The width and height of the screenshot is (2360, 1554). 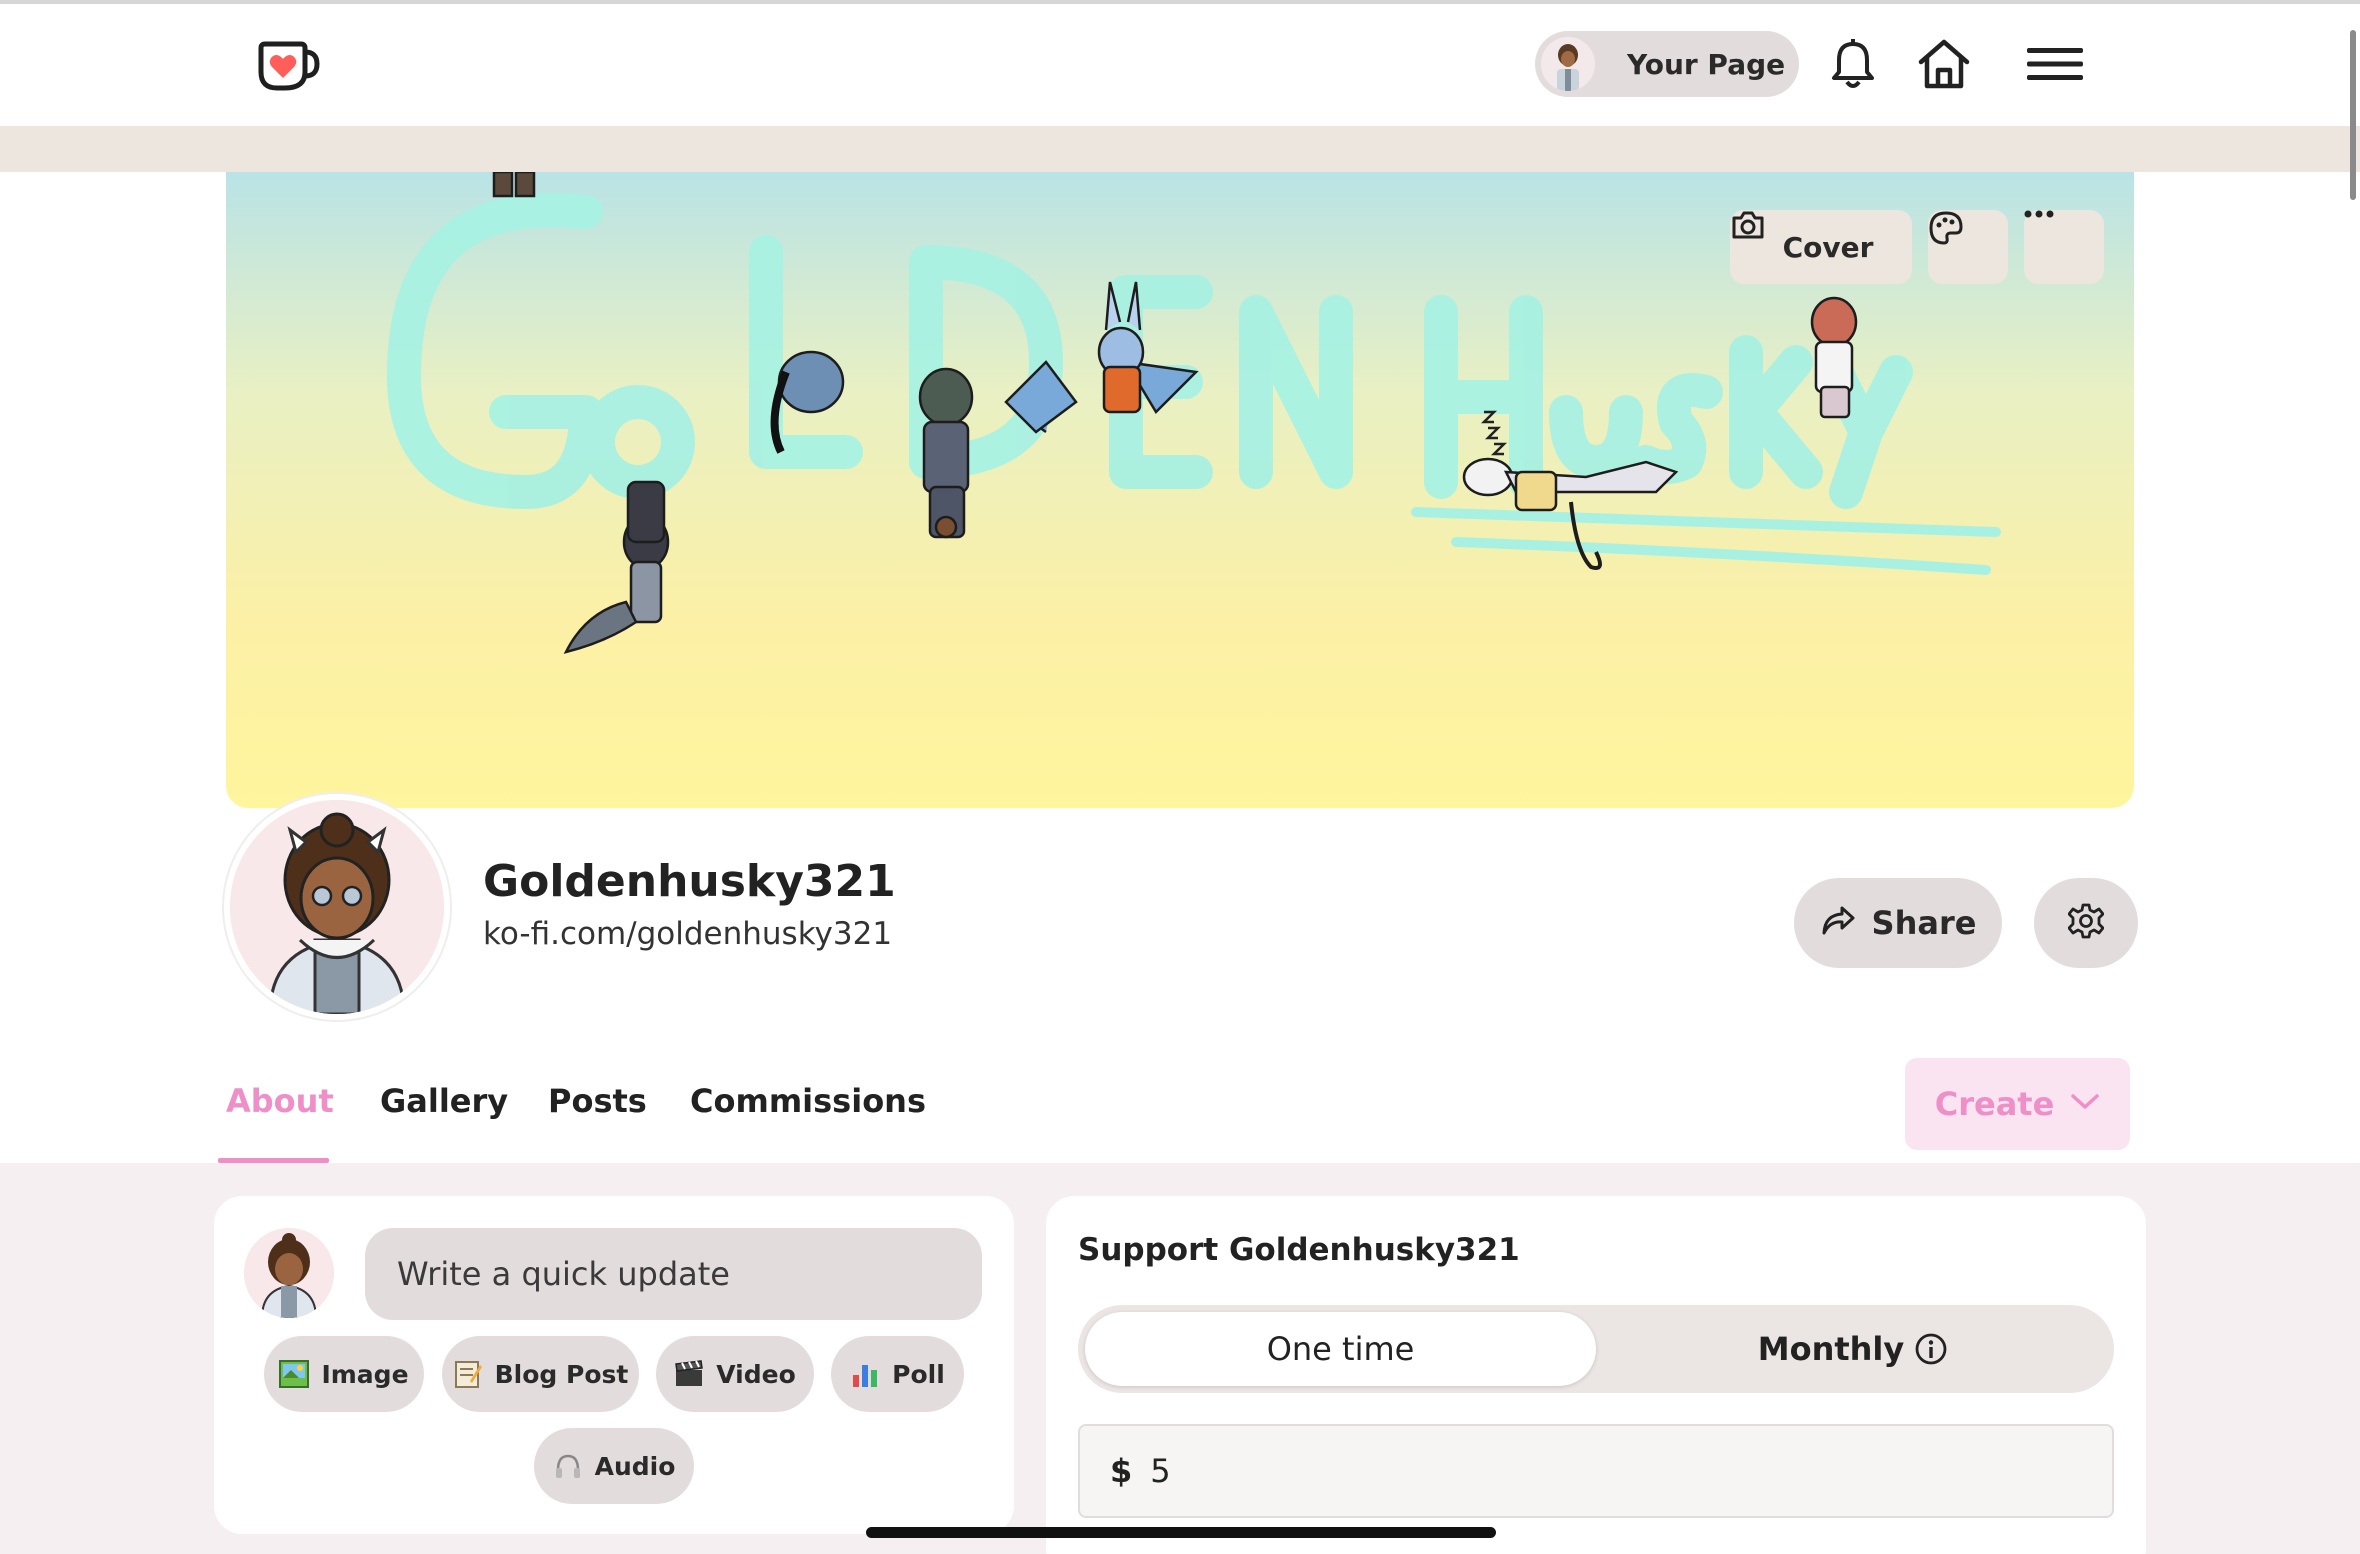 What do you see at coordinates (289, 1273) in the screenshot?
I see `composer-avatar` at bounding box center [289, 1273].